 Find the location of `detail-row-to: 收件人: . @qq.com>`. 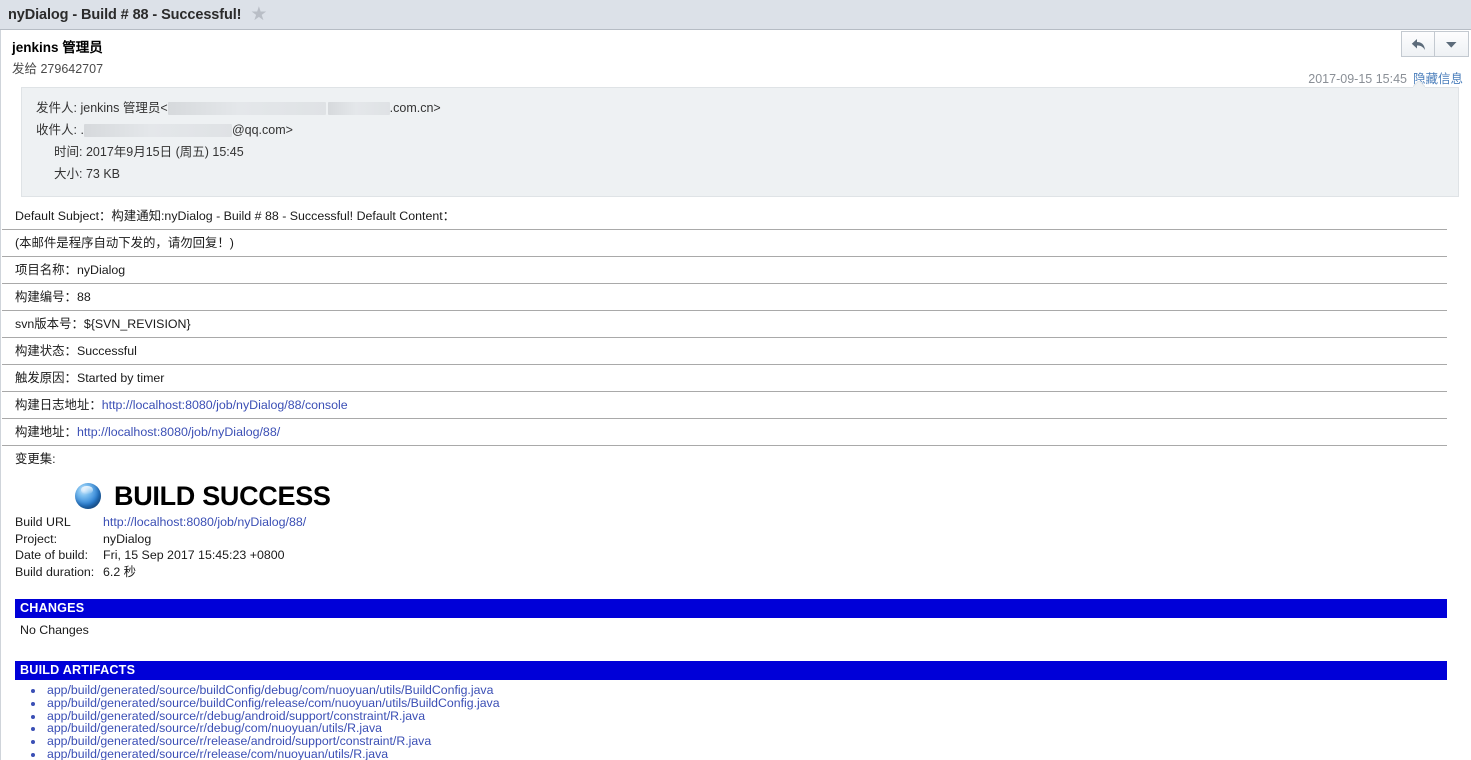

detail-row-to: 收件人: . @qq.com> is located at coordinates (740, 130).